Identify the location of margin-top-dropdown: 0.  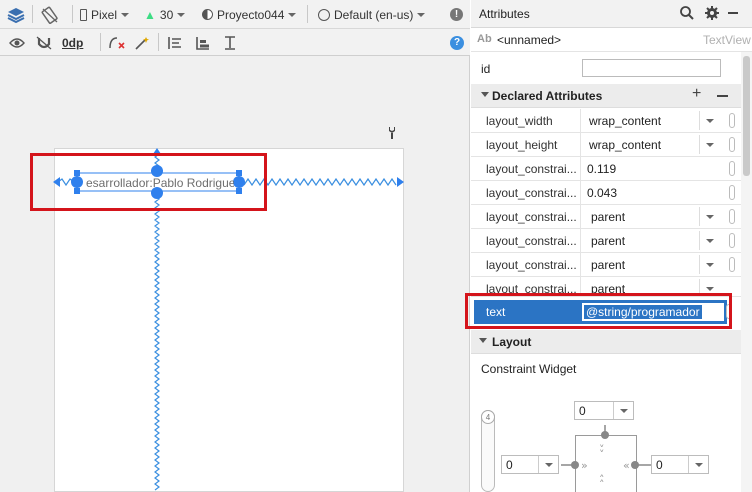
(604, 410).